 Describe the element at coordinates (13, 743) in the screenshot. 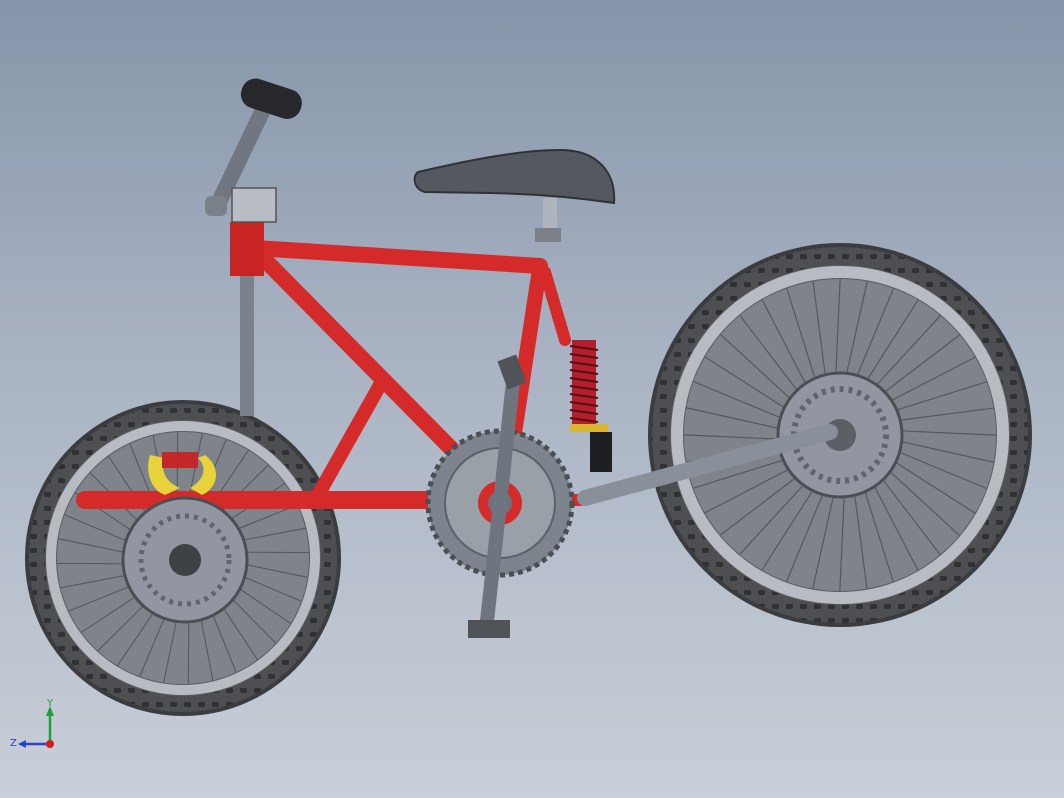

I see `z-axis-label: Z` at that location.